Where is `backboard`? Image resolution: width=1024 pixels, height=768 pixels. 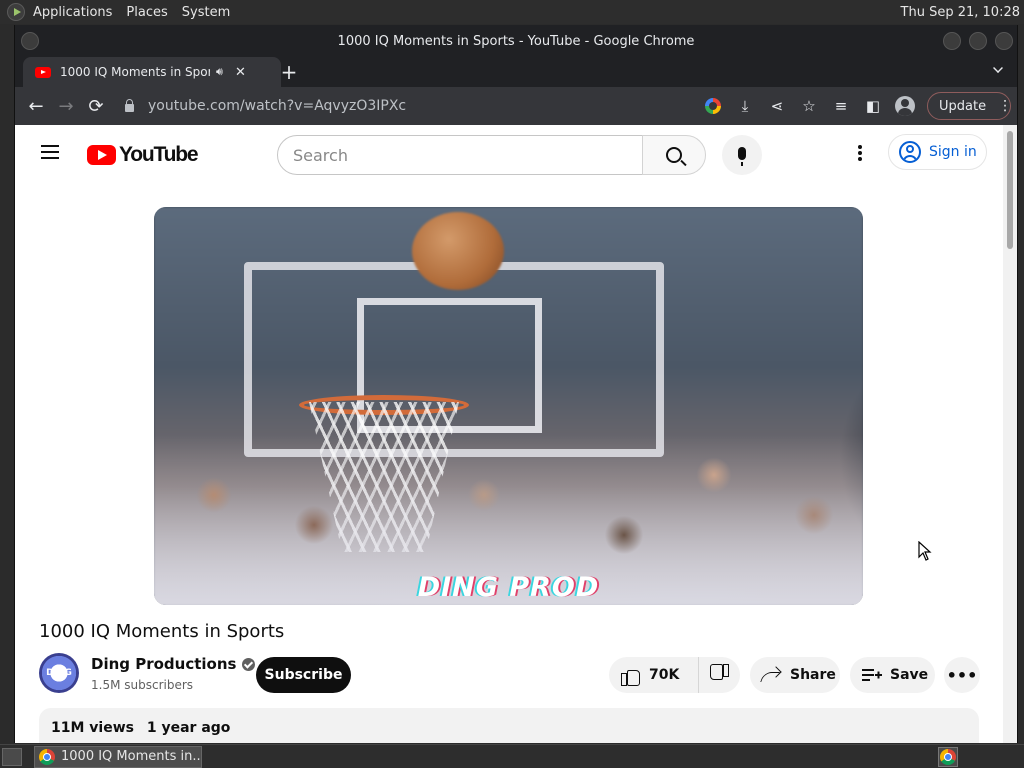
backboard is located at coordinates (454, 359).